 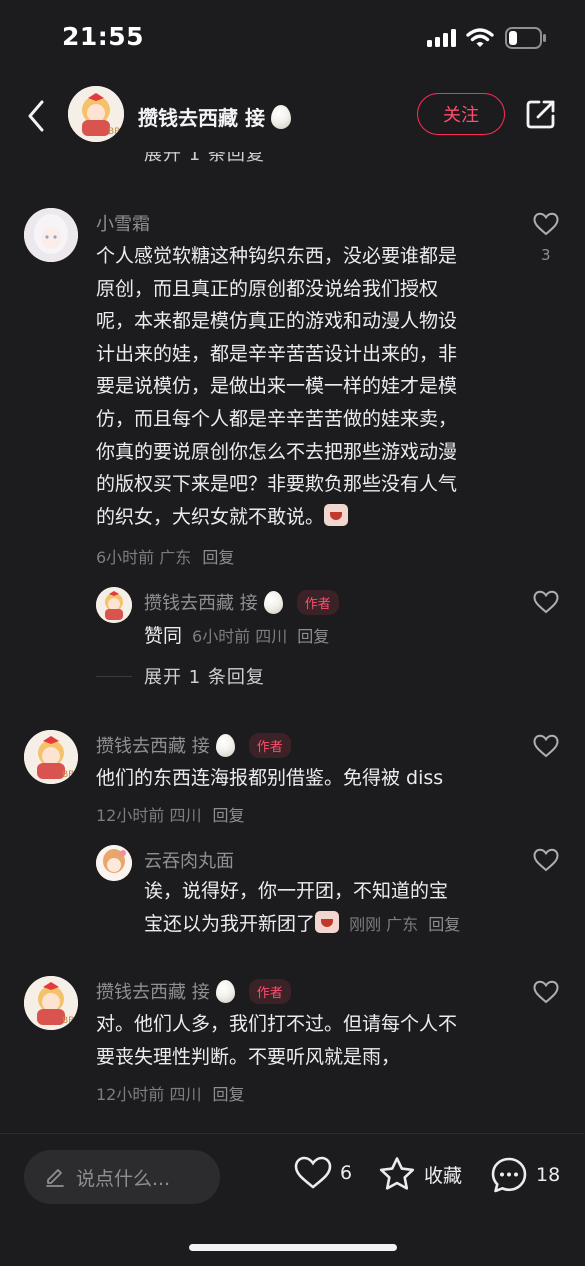 What do you see at coordinates (384, 924) in the screenshot?
I see `sub-reply-meta: 刚刚 广东` at bounding box center [384, 924].